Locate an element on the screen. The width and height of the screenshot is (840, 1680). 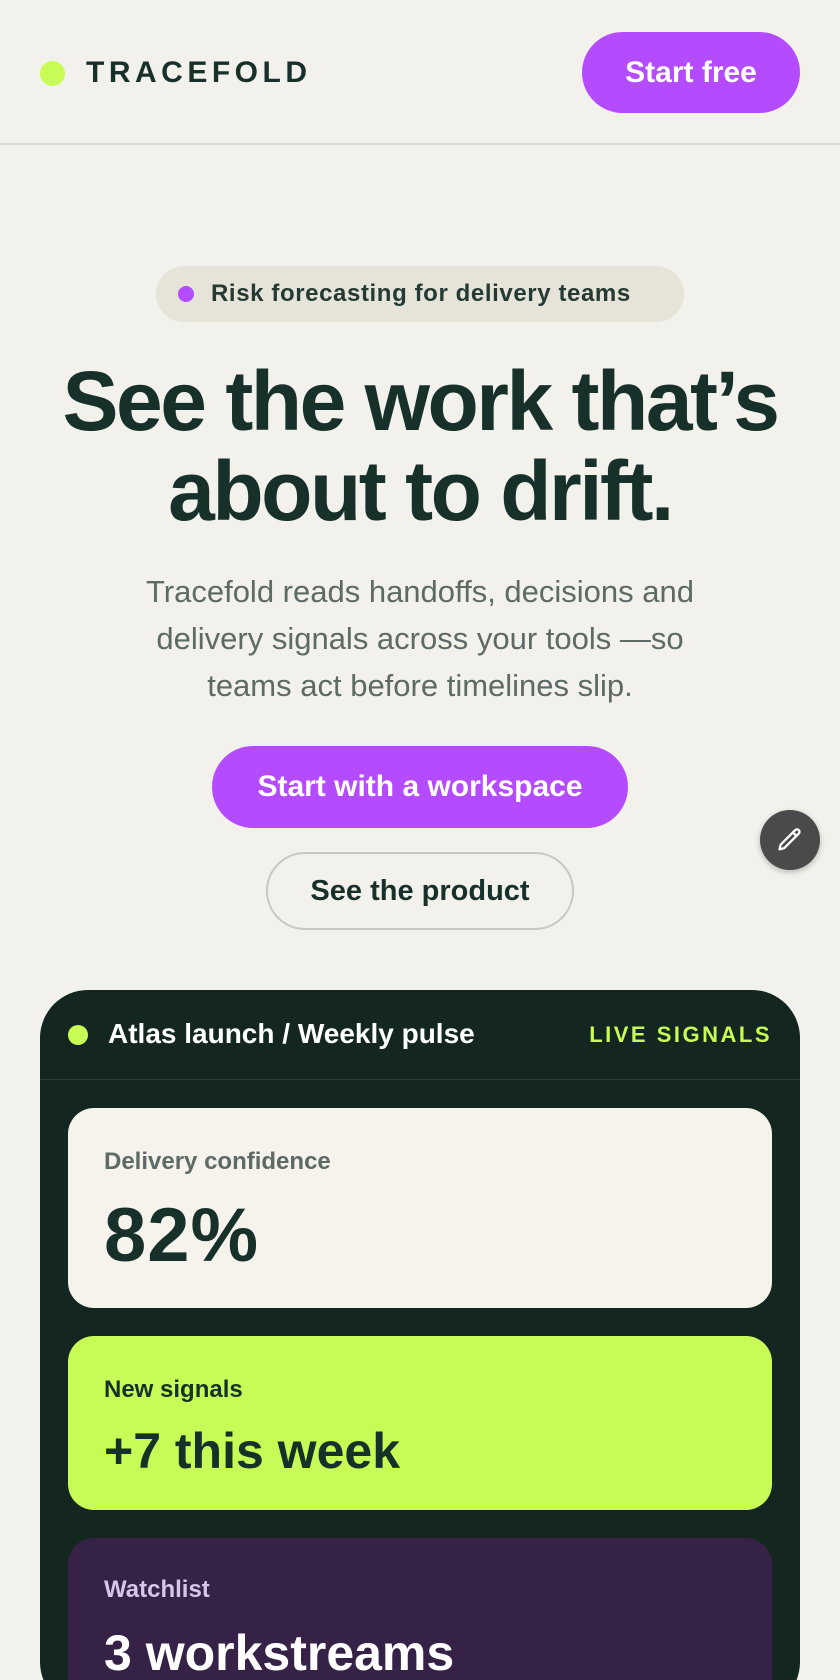
new-signals-tile: New signals +7 this week is located at coordinates (420, 1423).